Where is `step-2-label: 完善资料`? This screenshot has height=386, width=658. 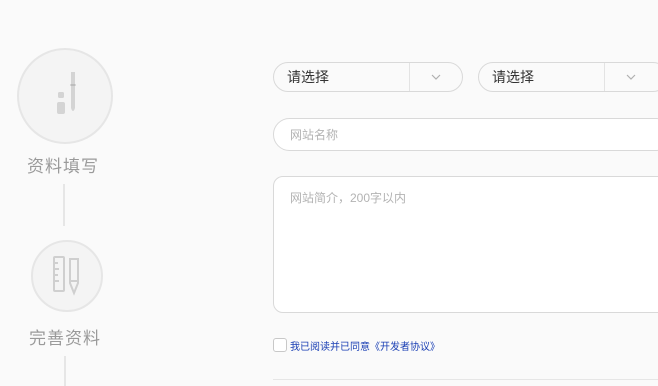 step-2-label: 完善资料 is located at coordinates (65, 338).